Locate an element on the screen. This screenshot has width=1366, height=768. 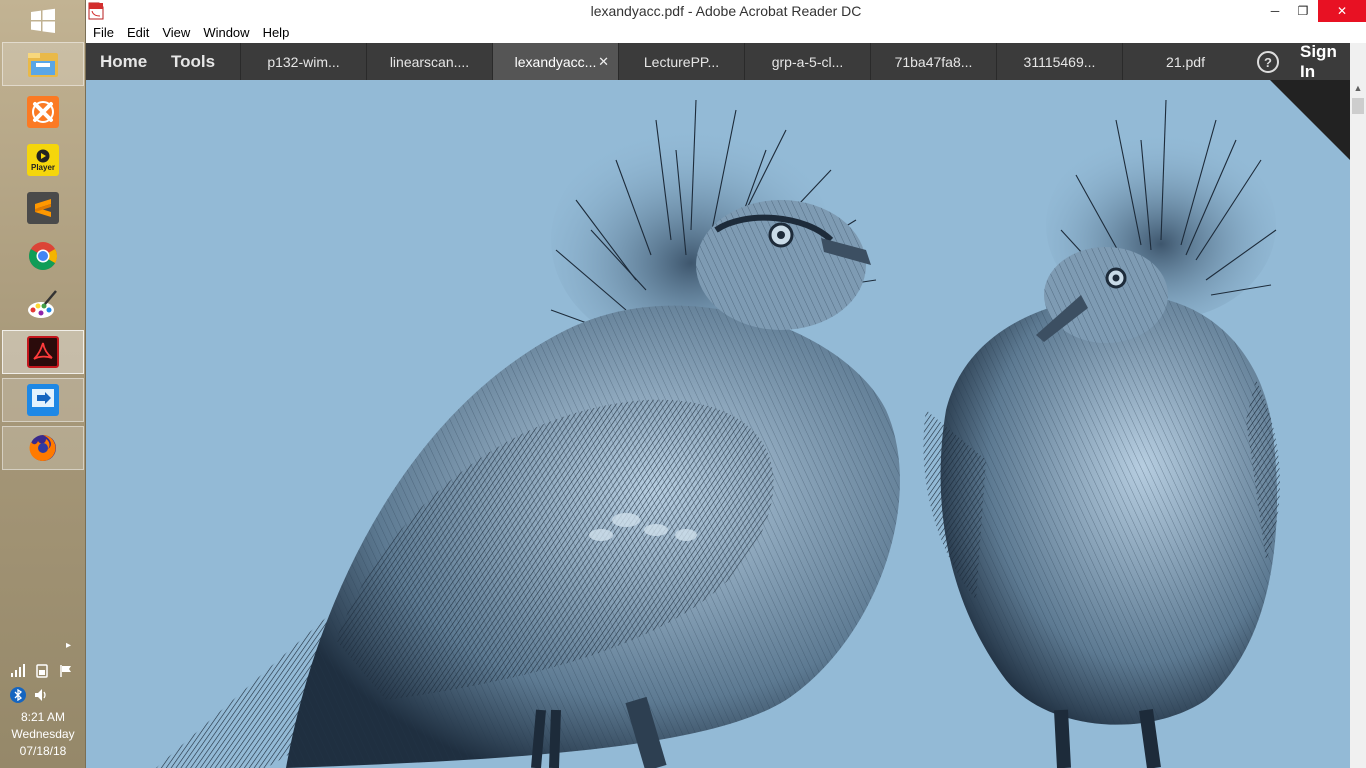
scrollbar-thumb is located at coordinates (1358, 106).